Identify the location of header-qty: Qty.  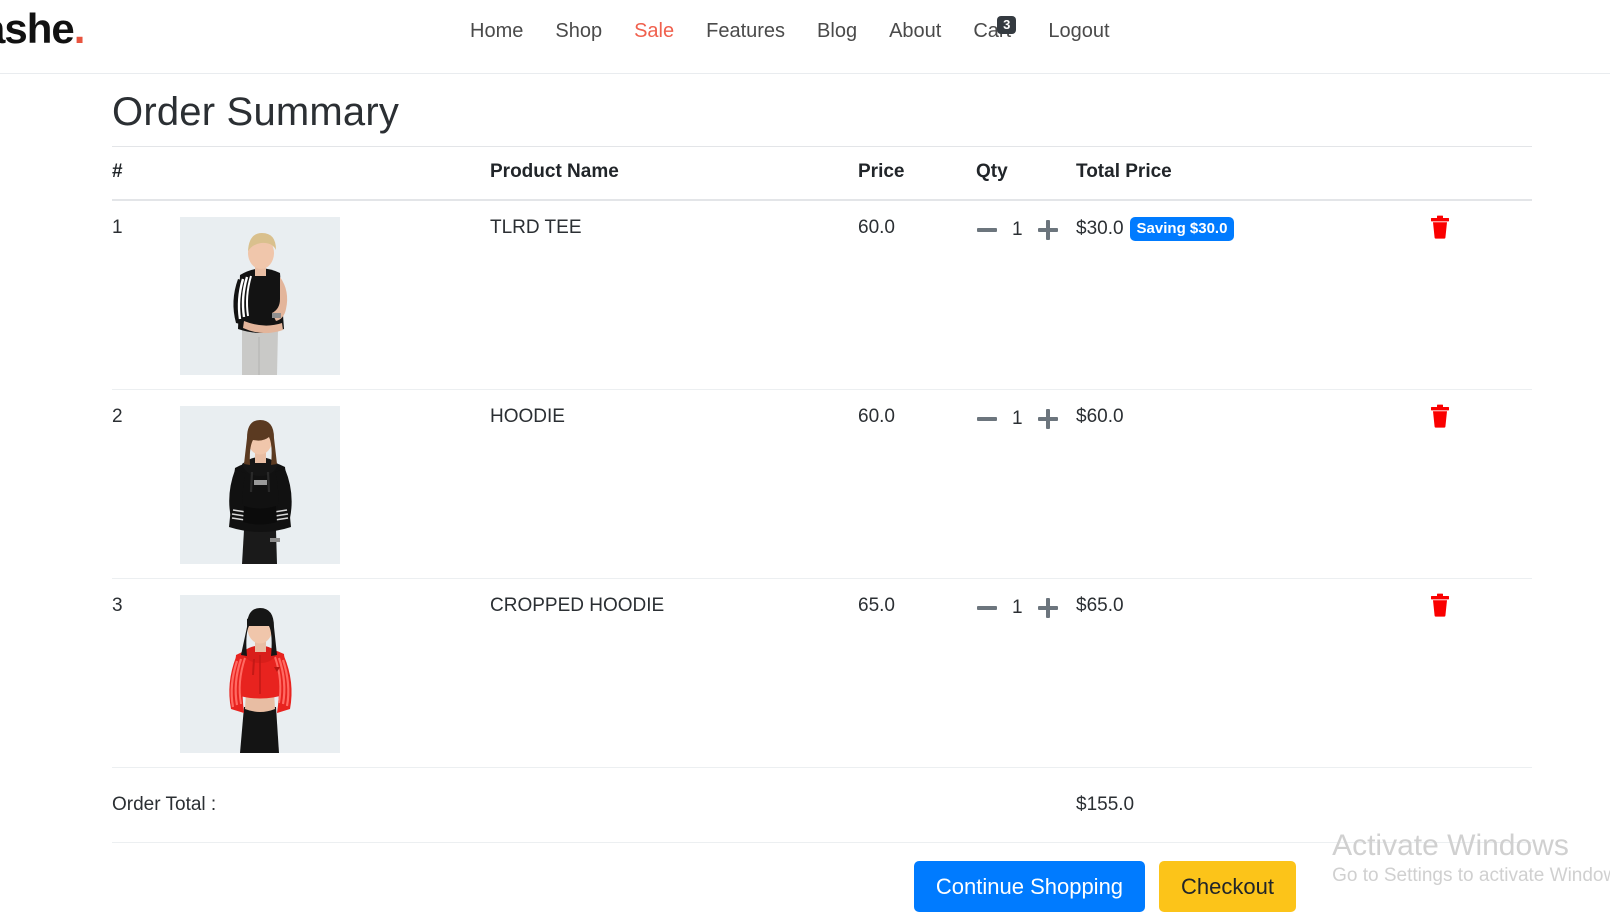
(1026, 173).